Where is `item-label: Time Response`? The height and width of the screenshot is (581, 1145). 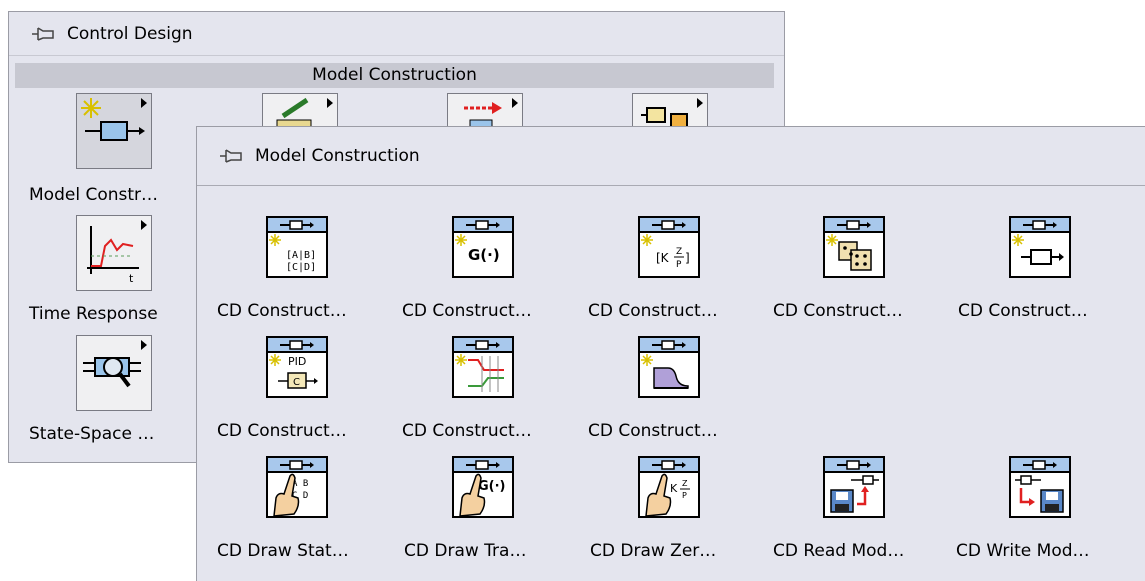 item-label: Time Response is located at coordinates (93, 314).